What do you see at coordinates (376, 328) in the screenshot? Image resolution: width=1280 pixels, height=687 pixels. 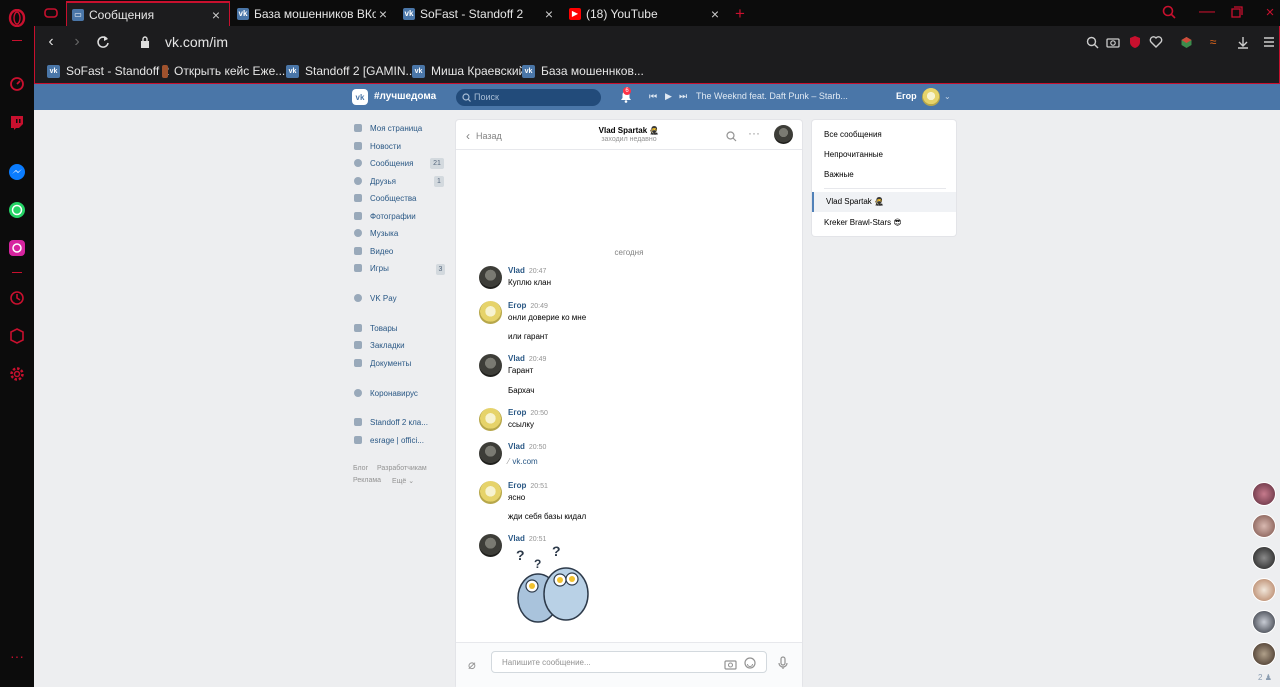 I see `menu-goods: Товары` at bounding box center [376, 328].